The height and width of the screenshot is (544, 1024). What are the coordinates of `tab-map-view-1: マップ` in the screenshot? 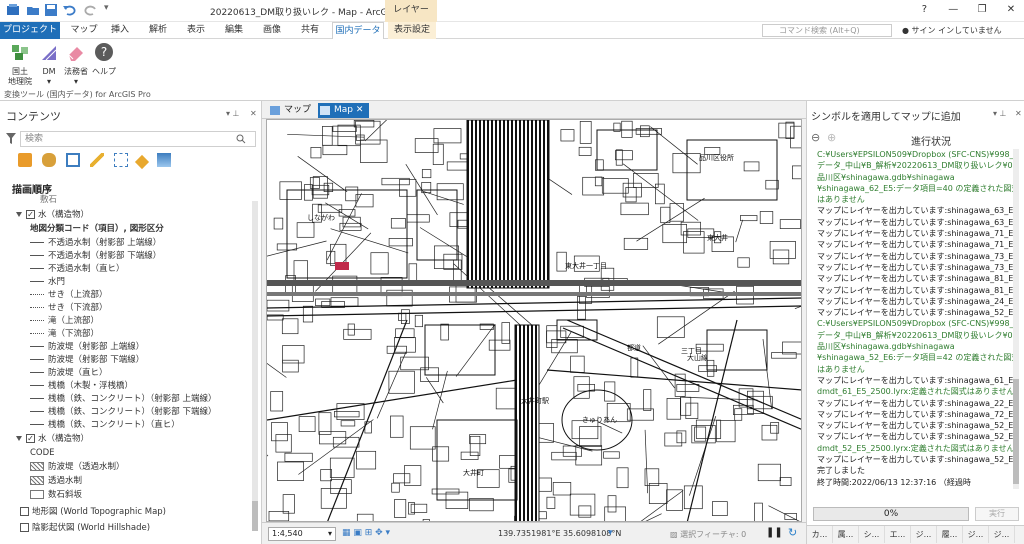 It's located at (293, 110).